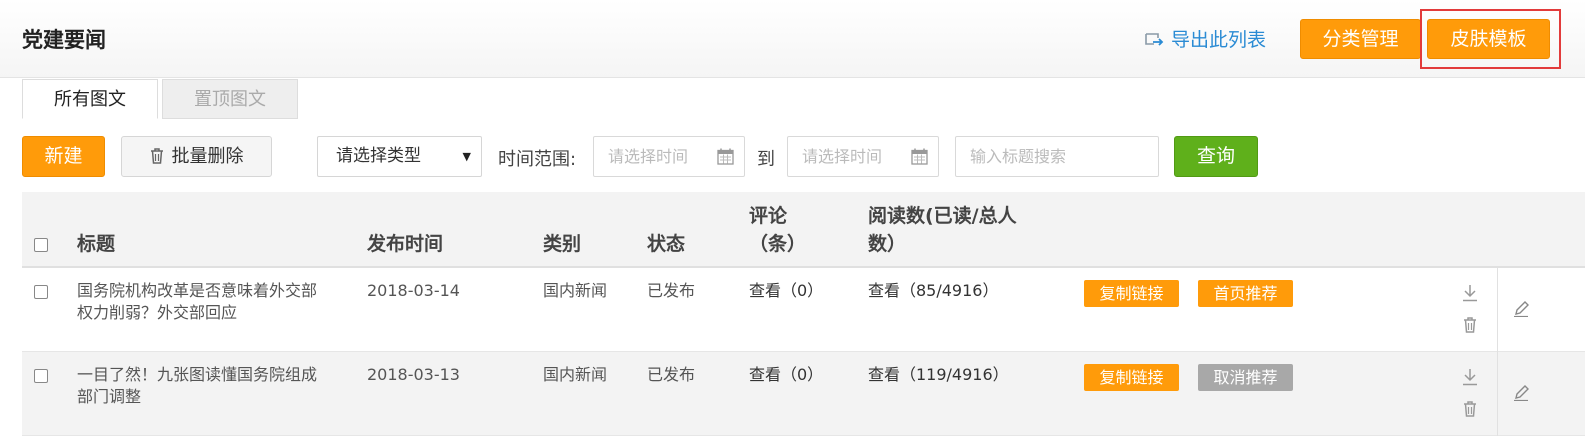 This screenshot has height=441, width=1585. Describe the element at coordinates (378, 156) in the screenshot. I see `type-select-value: 请选择类型` at that location.